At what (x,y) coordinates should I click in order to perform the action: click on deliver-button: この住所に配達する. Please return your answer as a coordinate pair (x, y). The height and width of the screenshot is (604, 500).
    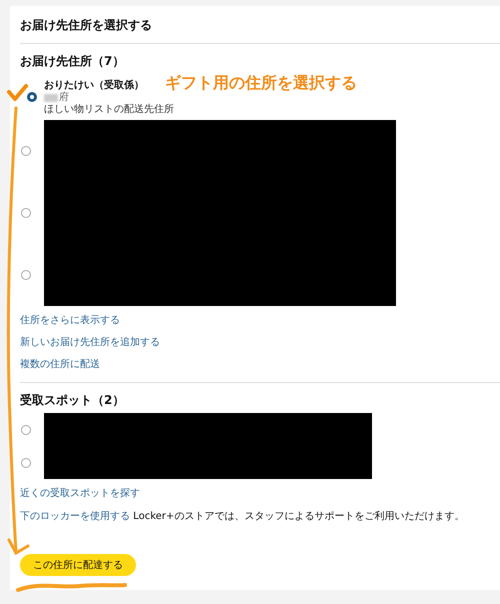
    Looking at the image, I should click on (78, 565).